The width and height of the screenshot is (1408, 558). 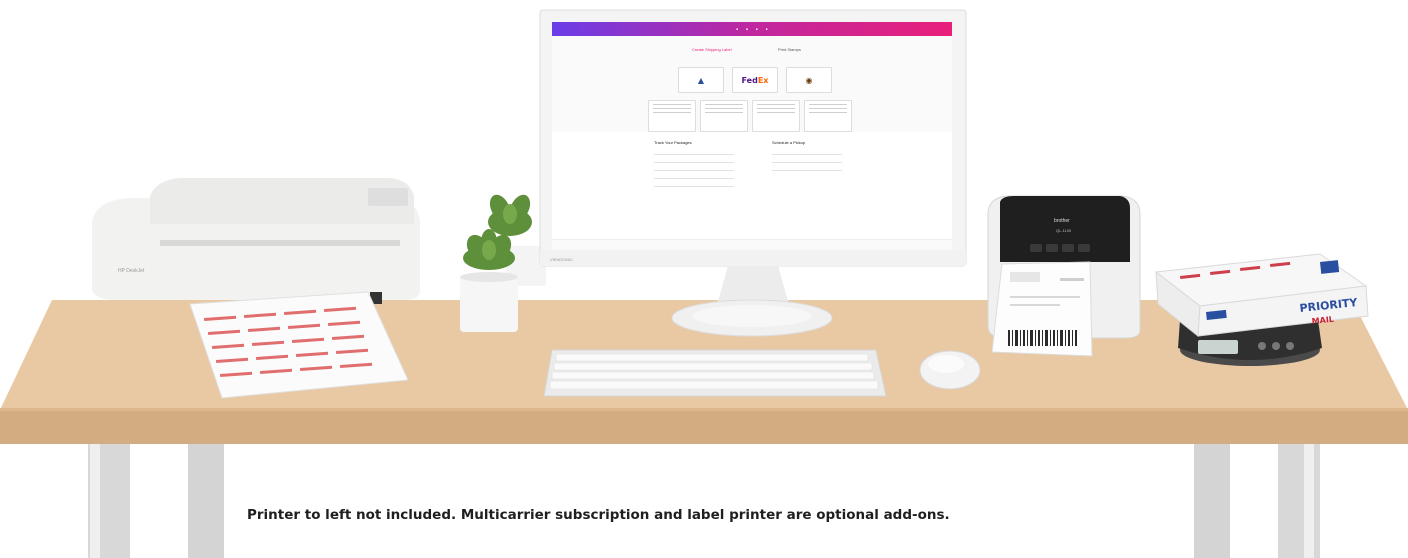 I want to click on track-packages-title: Track Your Packages, so click(x=673, y=142).